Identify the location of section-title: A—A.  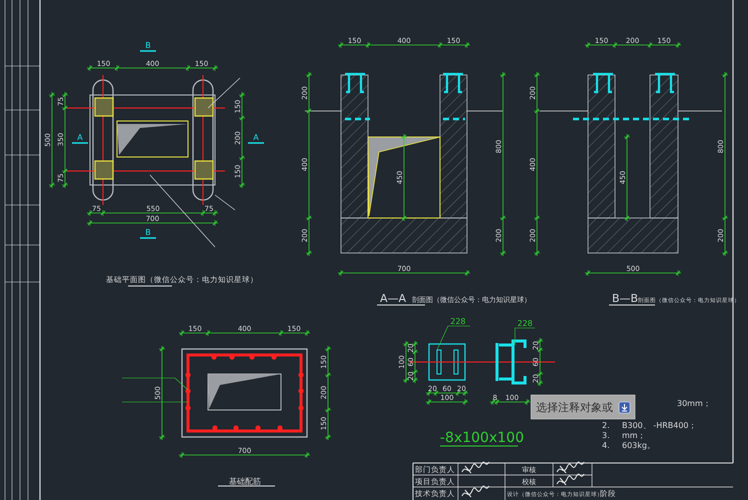
(393, 298).